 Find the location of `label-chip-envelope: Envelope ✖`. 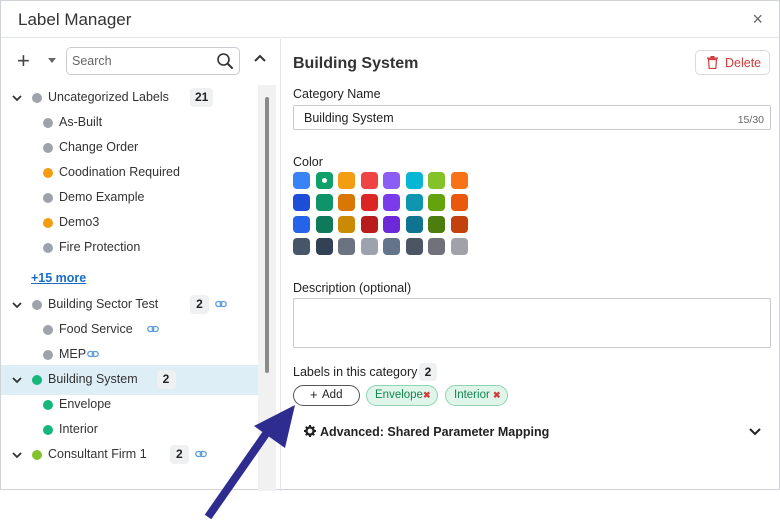

label-chip-envelope: Envelope ✖ is located at coordinates (402, 395).